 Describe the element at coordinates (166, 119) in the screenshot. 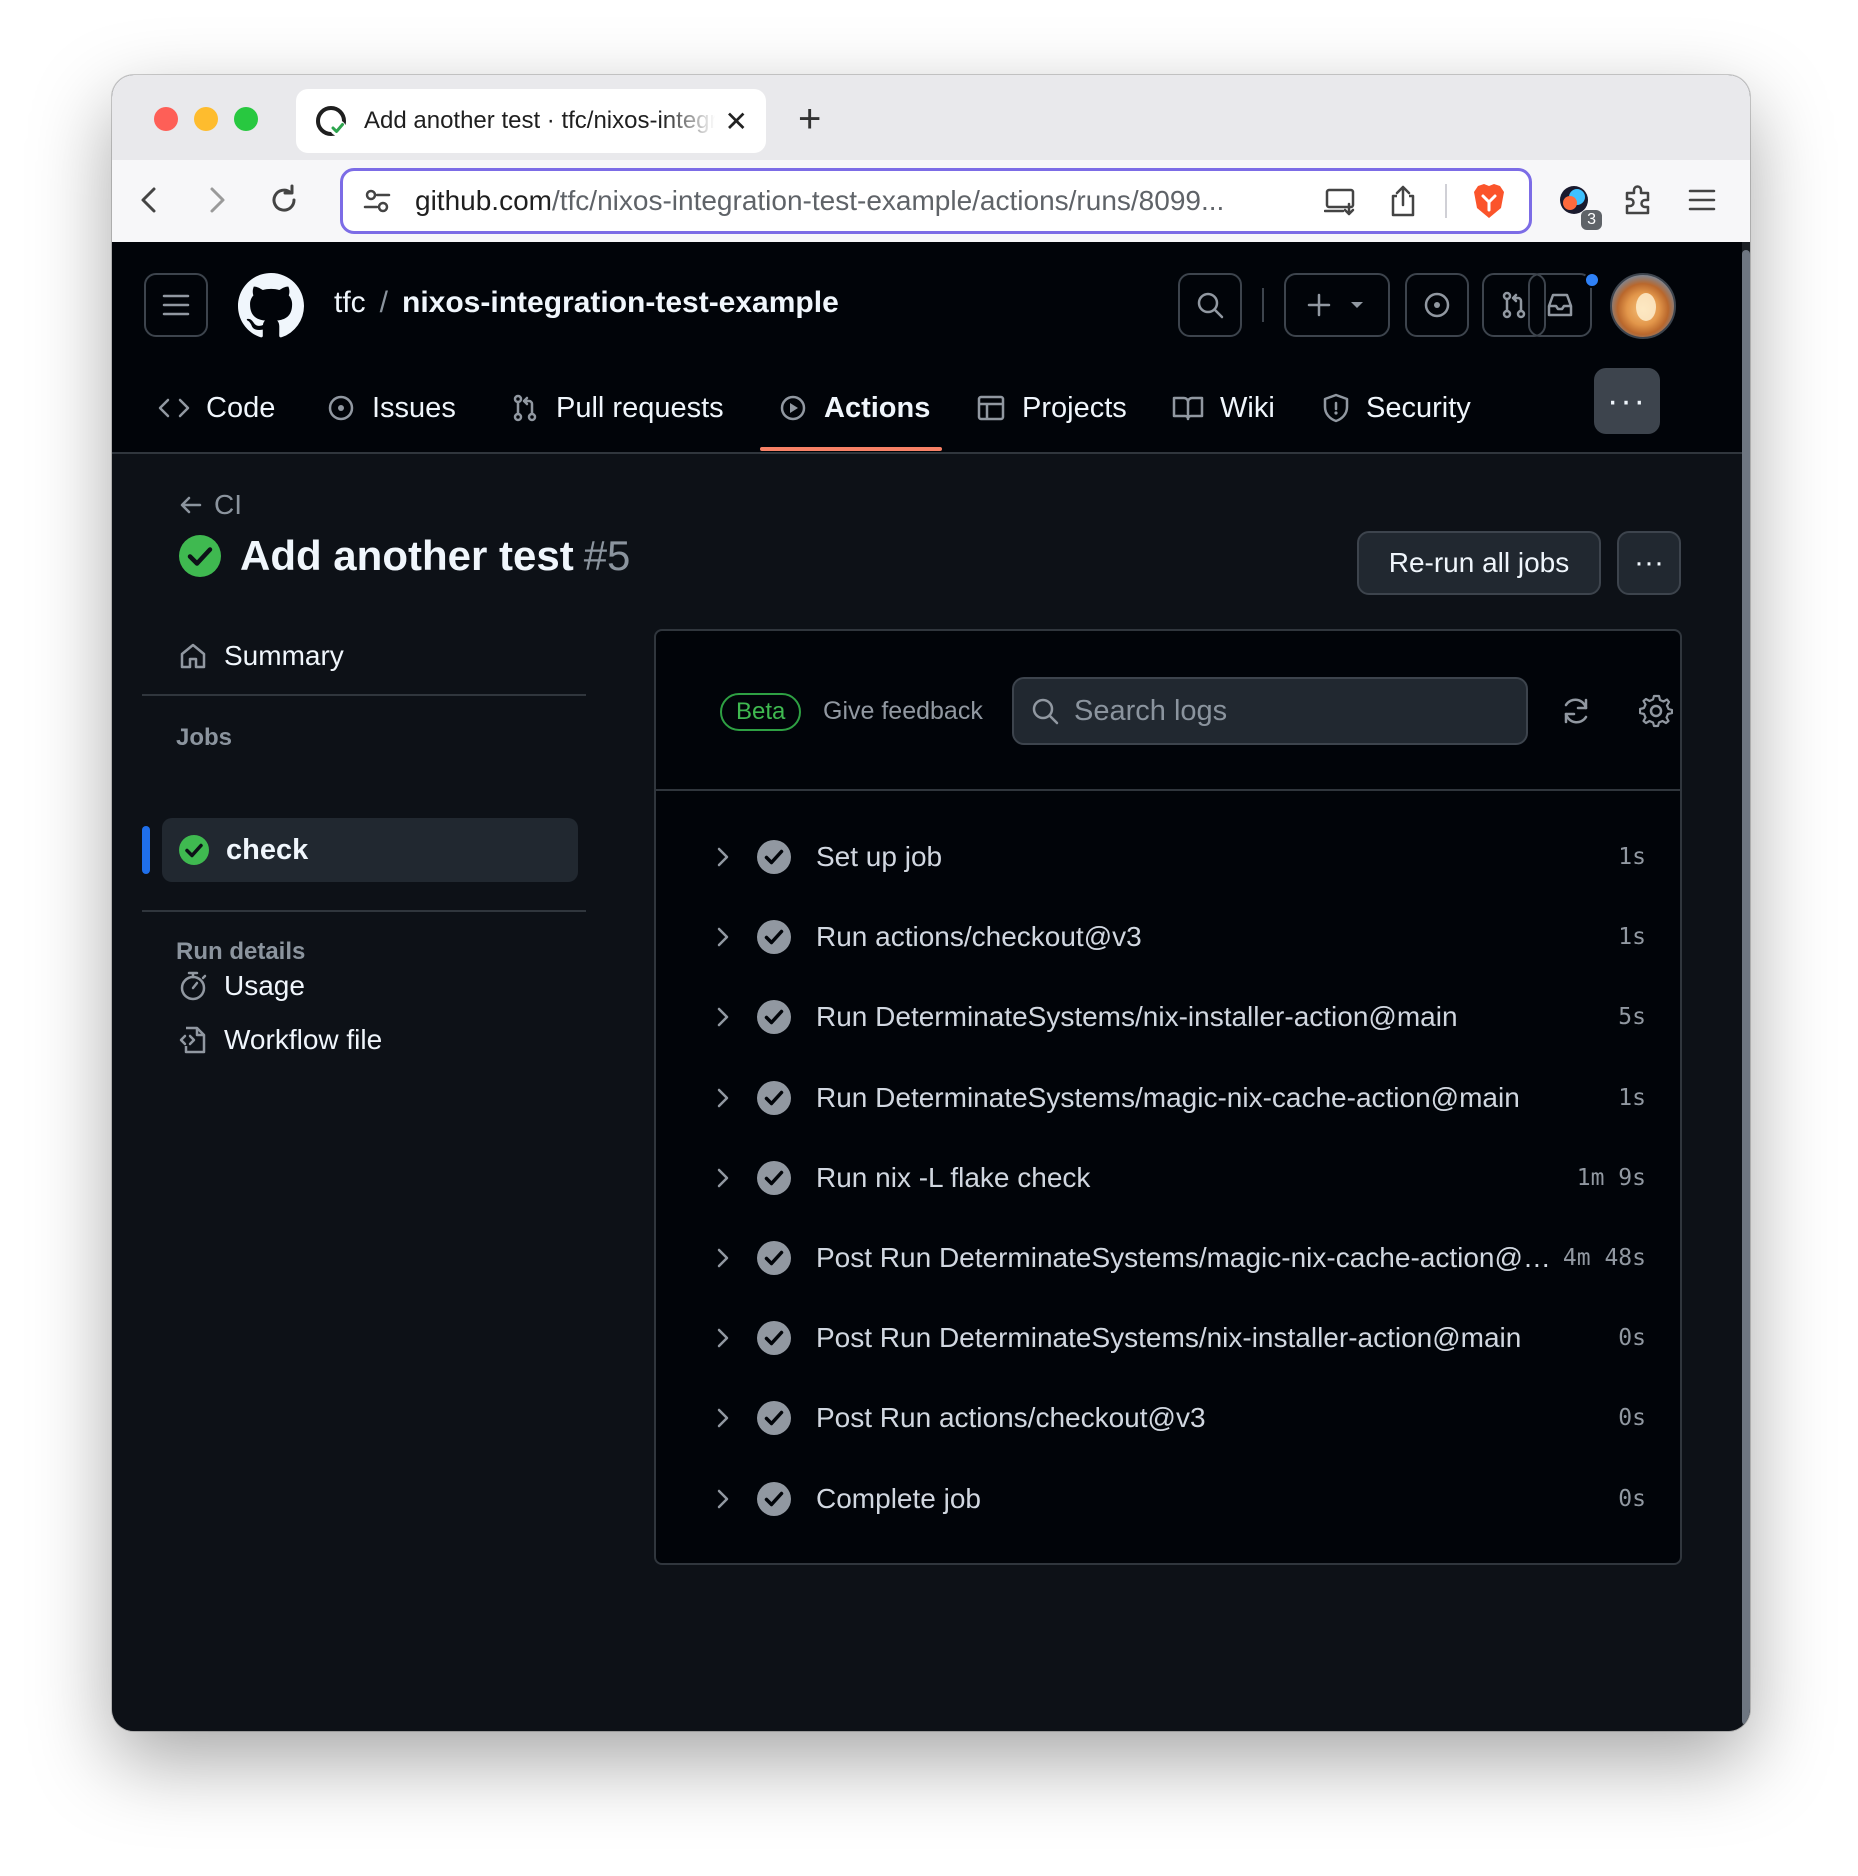

I see `close-window-button` at that location.